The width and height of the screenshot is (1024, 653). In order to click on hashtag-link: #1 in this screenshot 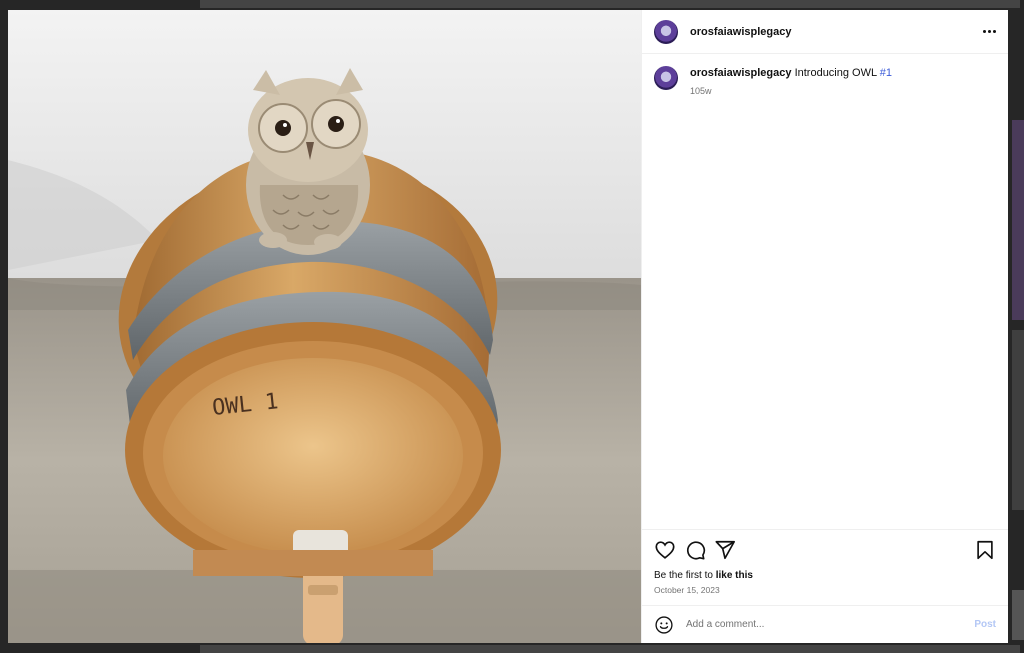, I will do `click(886, 73)`.